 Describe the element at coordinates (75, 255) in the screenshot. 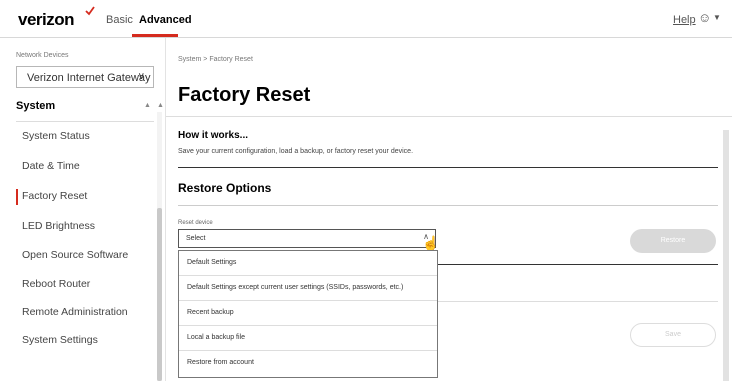

I see `sidebar-item-open-source-software: Open Source Software` at that location.